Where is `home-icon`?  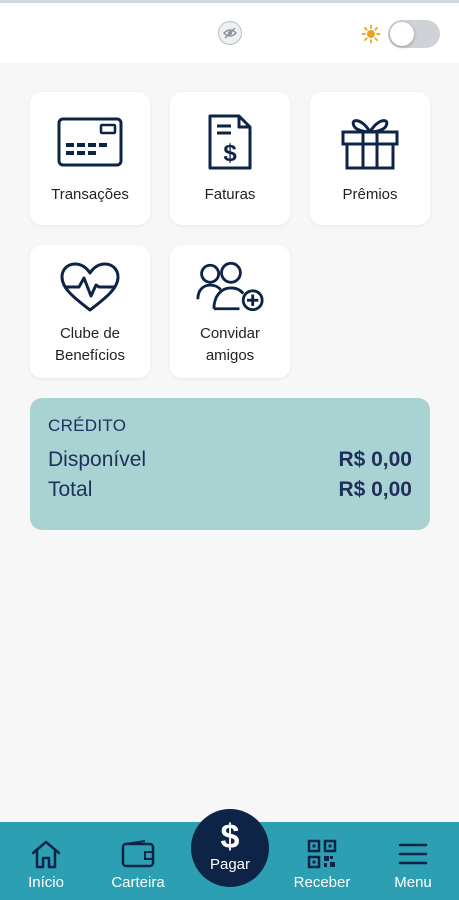
home-icon is located at coordinates (46, 854).